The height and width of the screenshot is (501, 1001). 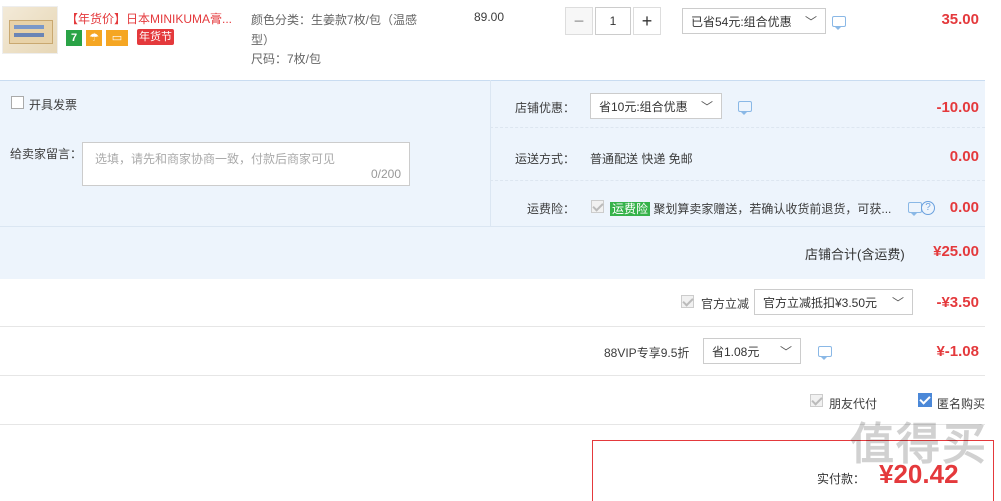 What do you see at coordinates (964, 207) in the screenshot?
I see `insurance-amount: 0.00` at bounding box center [964, 207].